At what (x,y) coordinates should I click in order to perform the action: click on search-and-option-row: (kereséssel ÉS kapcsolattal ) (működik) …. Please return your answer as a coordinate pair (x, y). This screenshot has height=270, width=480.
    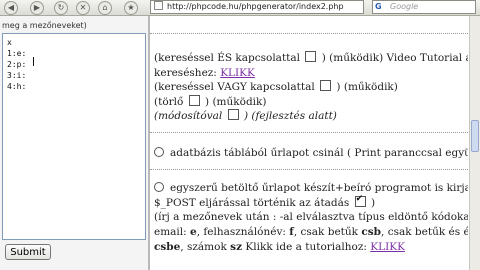
    Looking at the image, I should click on (311, 58).